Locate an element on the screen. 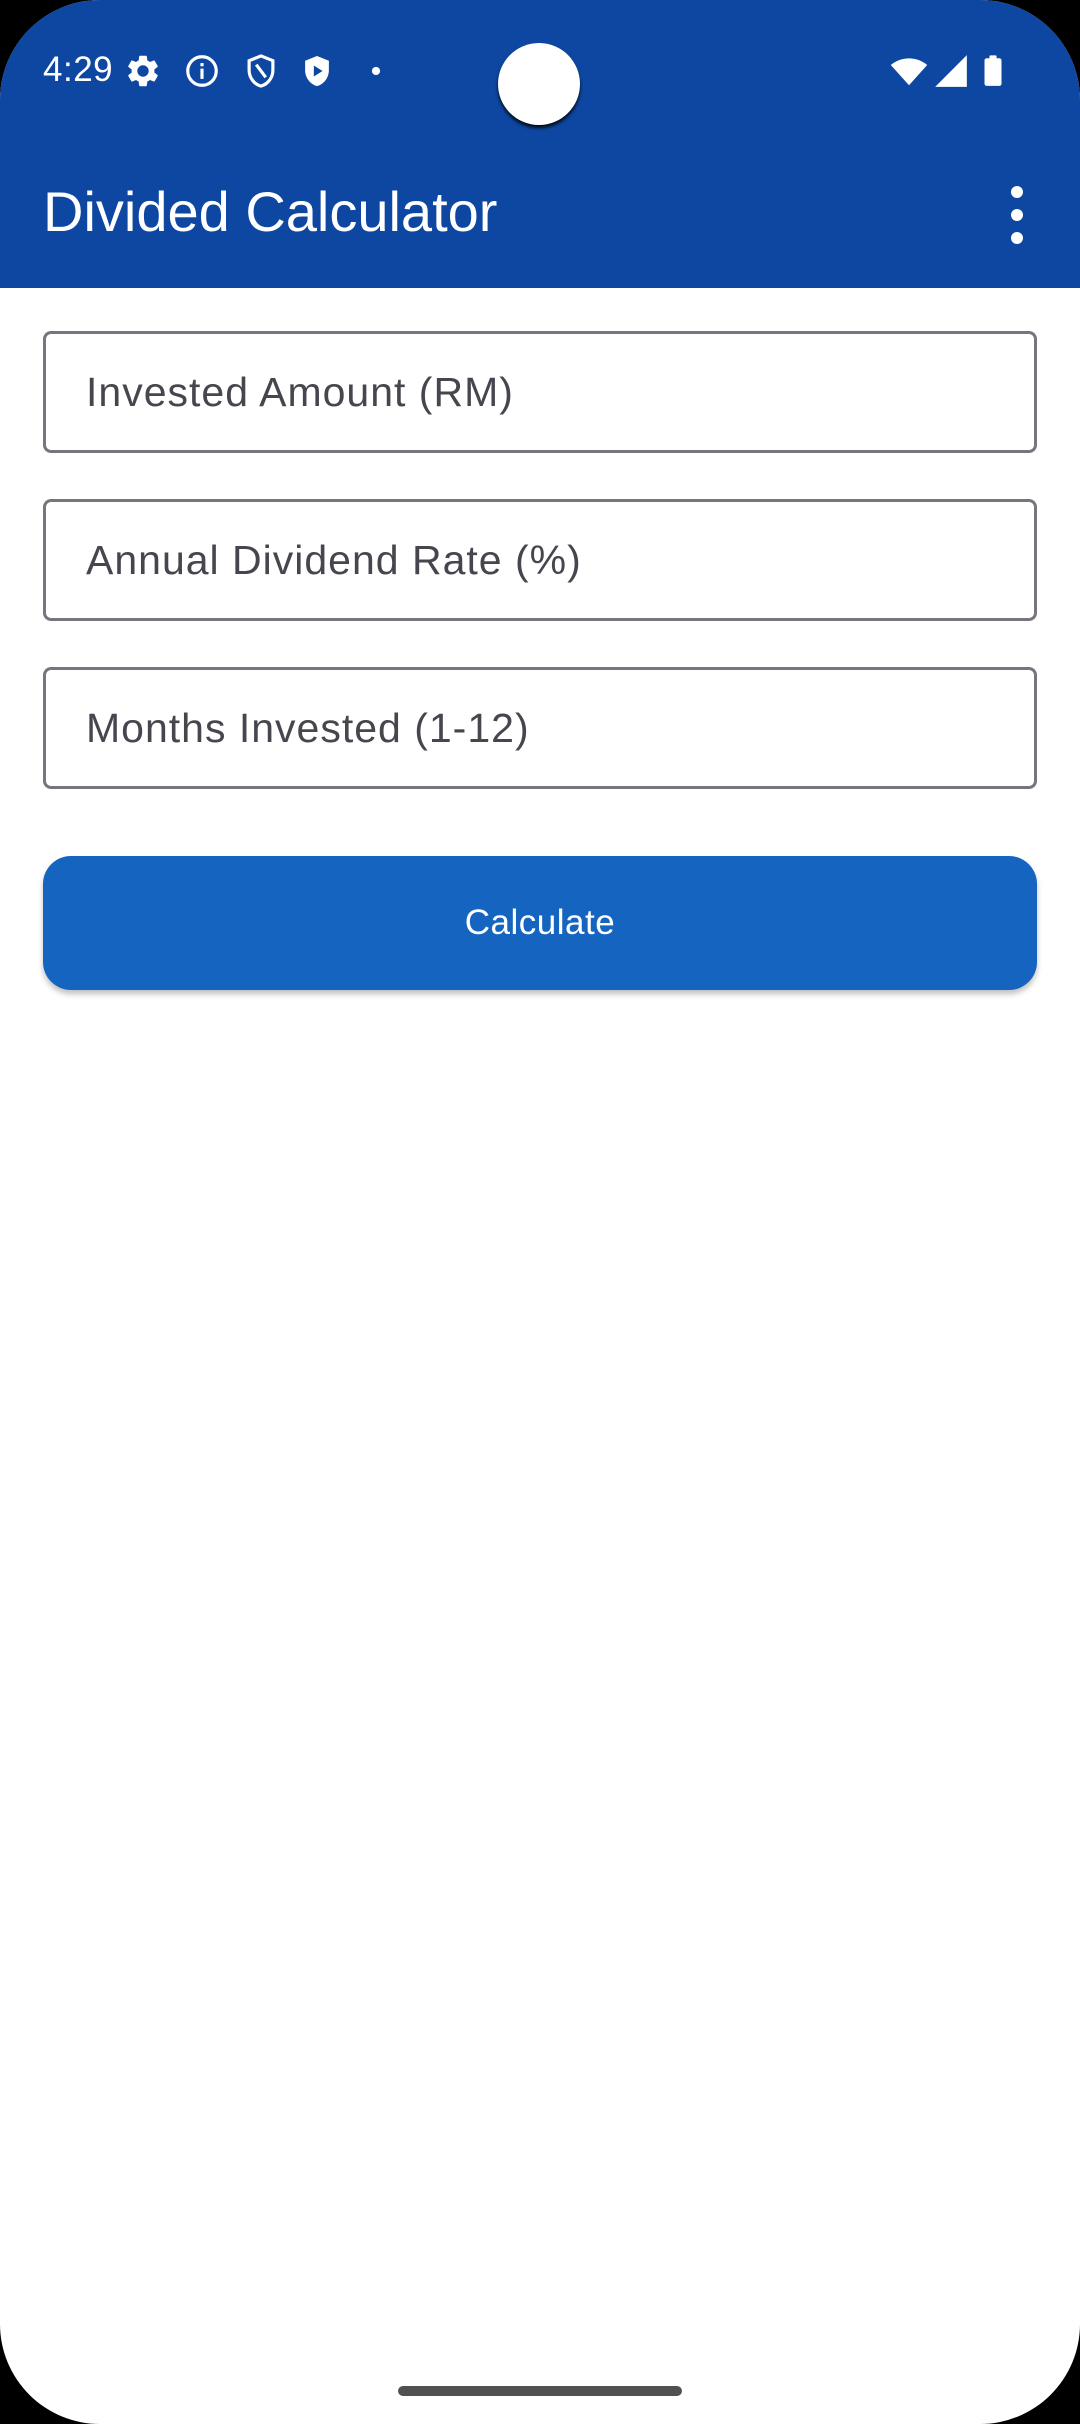  settings-icon is located at coordinates (143, 71).